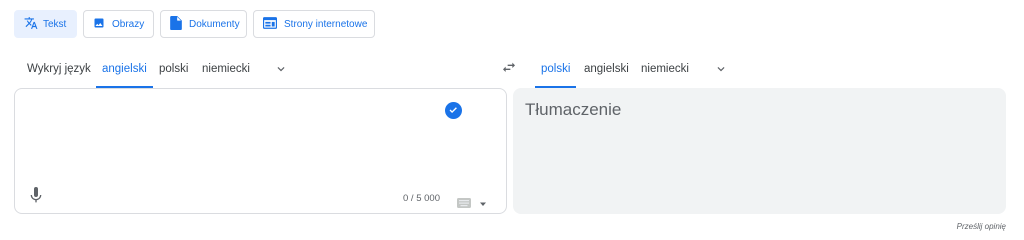  I want to click on target-lang-german: niemiecki, so click(665, 75).